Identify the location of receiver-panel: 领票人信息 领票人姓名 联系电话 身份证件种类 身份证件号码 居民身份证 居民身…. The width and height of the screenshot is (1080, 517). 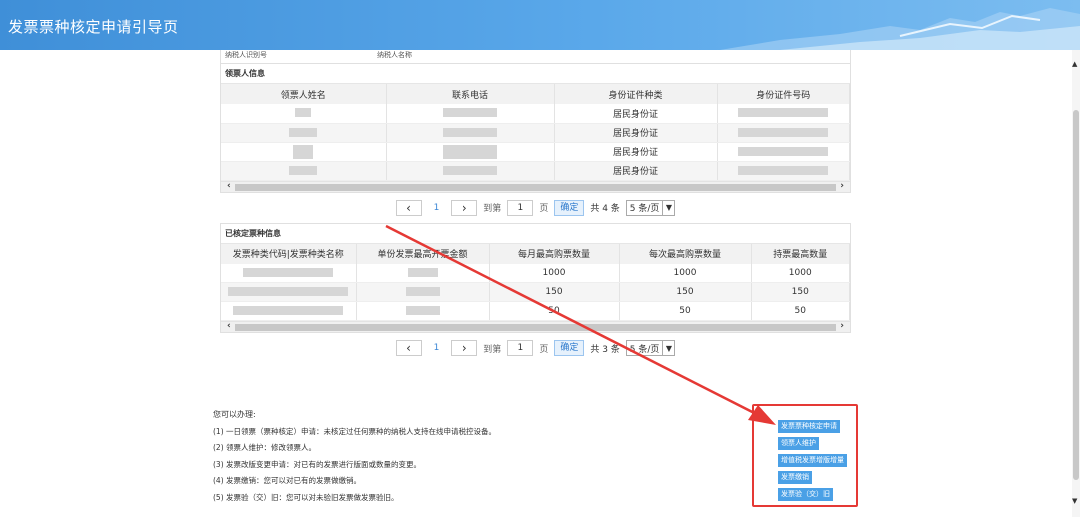
(535, 128).